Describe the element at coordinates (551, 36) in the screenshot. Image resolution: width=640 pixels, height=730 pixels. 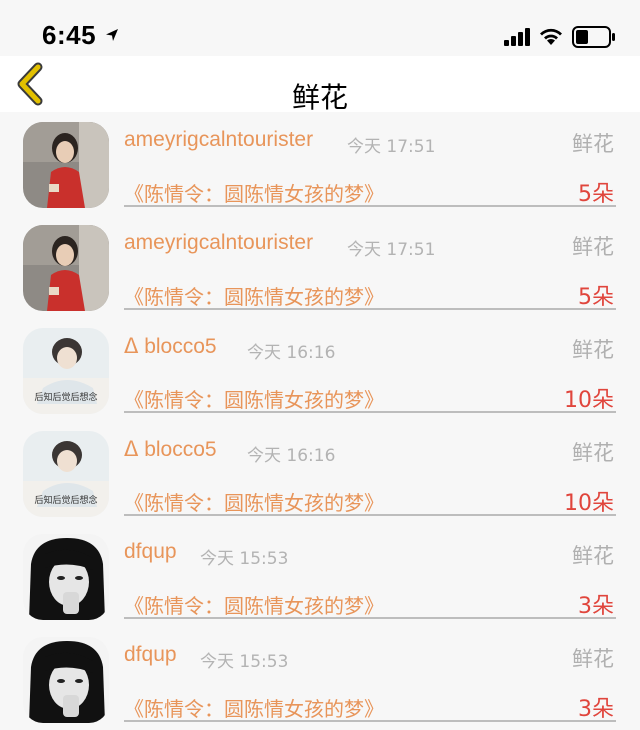
I see `wifi-icon` at that location.